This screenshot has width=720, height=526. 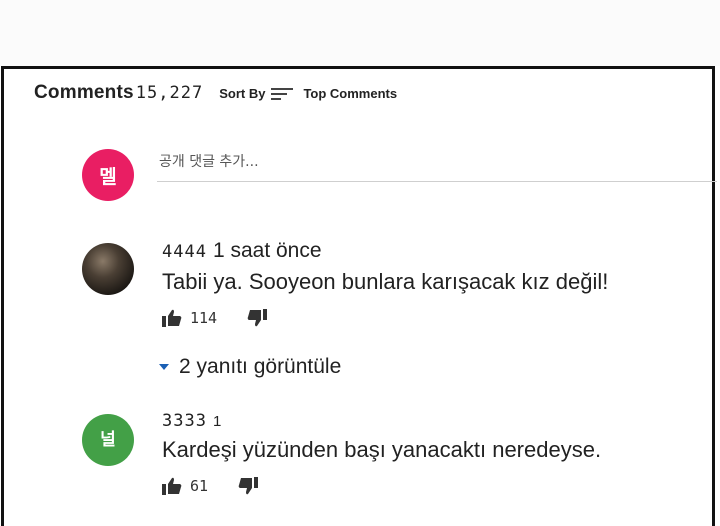 I want to click on sort-label: Sort By, so click(x=242, y=93).